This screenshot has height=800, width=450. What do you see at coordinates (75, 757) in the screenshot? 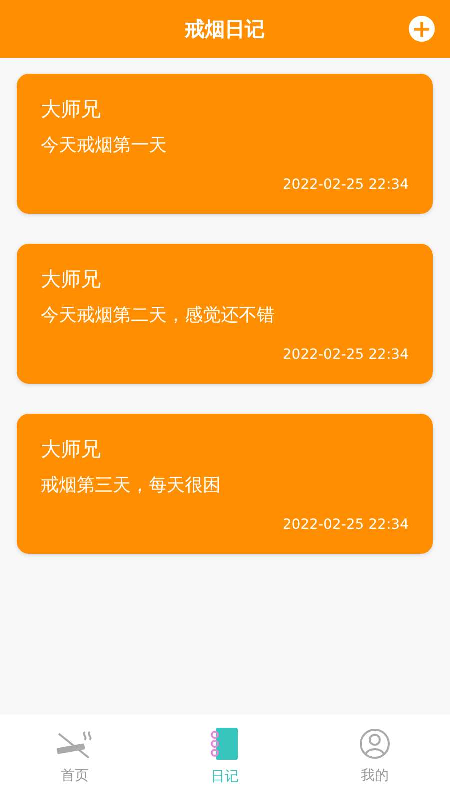
I see `tab: 首页` at bounding box center [75, 757].